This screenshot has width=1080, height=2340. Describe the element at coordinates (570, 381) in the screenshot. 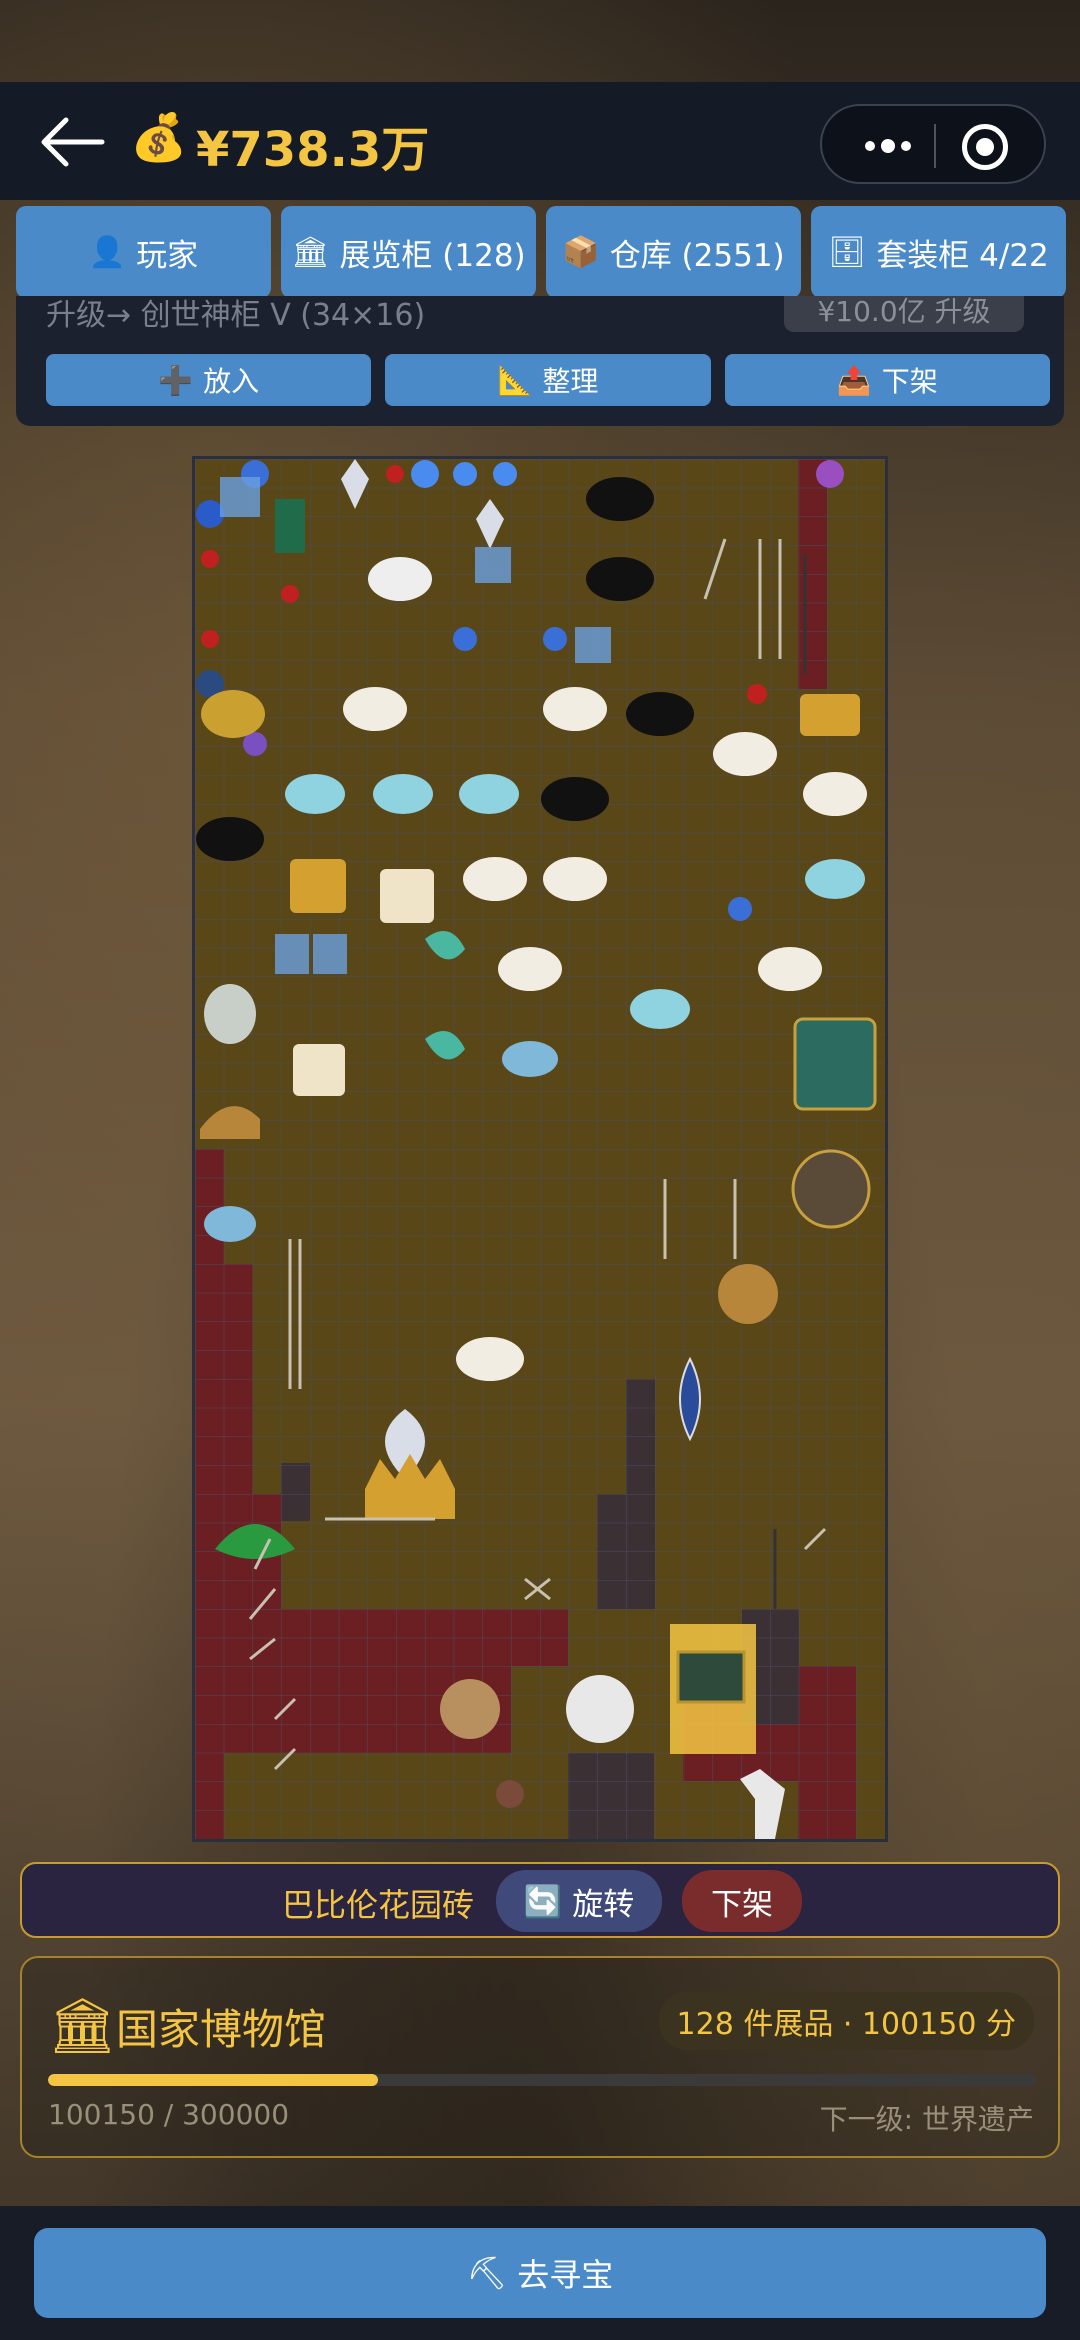

I see `button-label: 整理` at that location.